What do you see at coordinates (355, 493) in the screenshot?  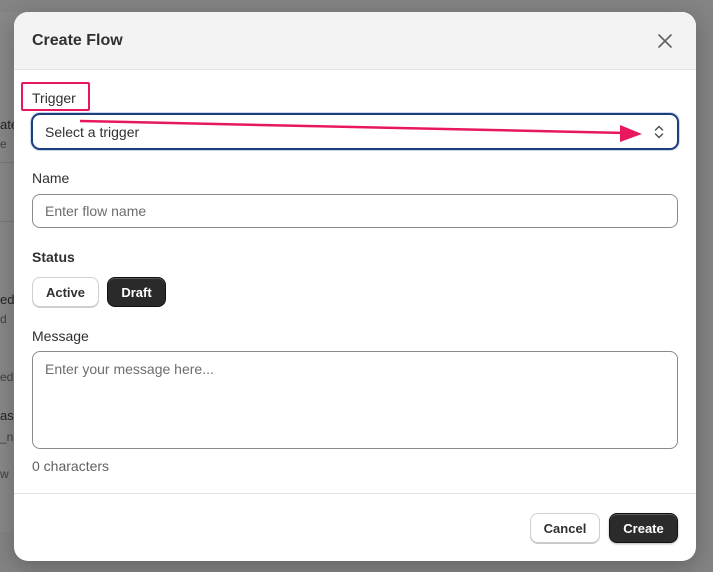 I see `footer-divider` at bounding box center [355, 493].